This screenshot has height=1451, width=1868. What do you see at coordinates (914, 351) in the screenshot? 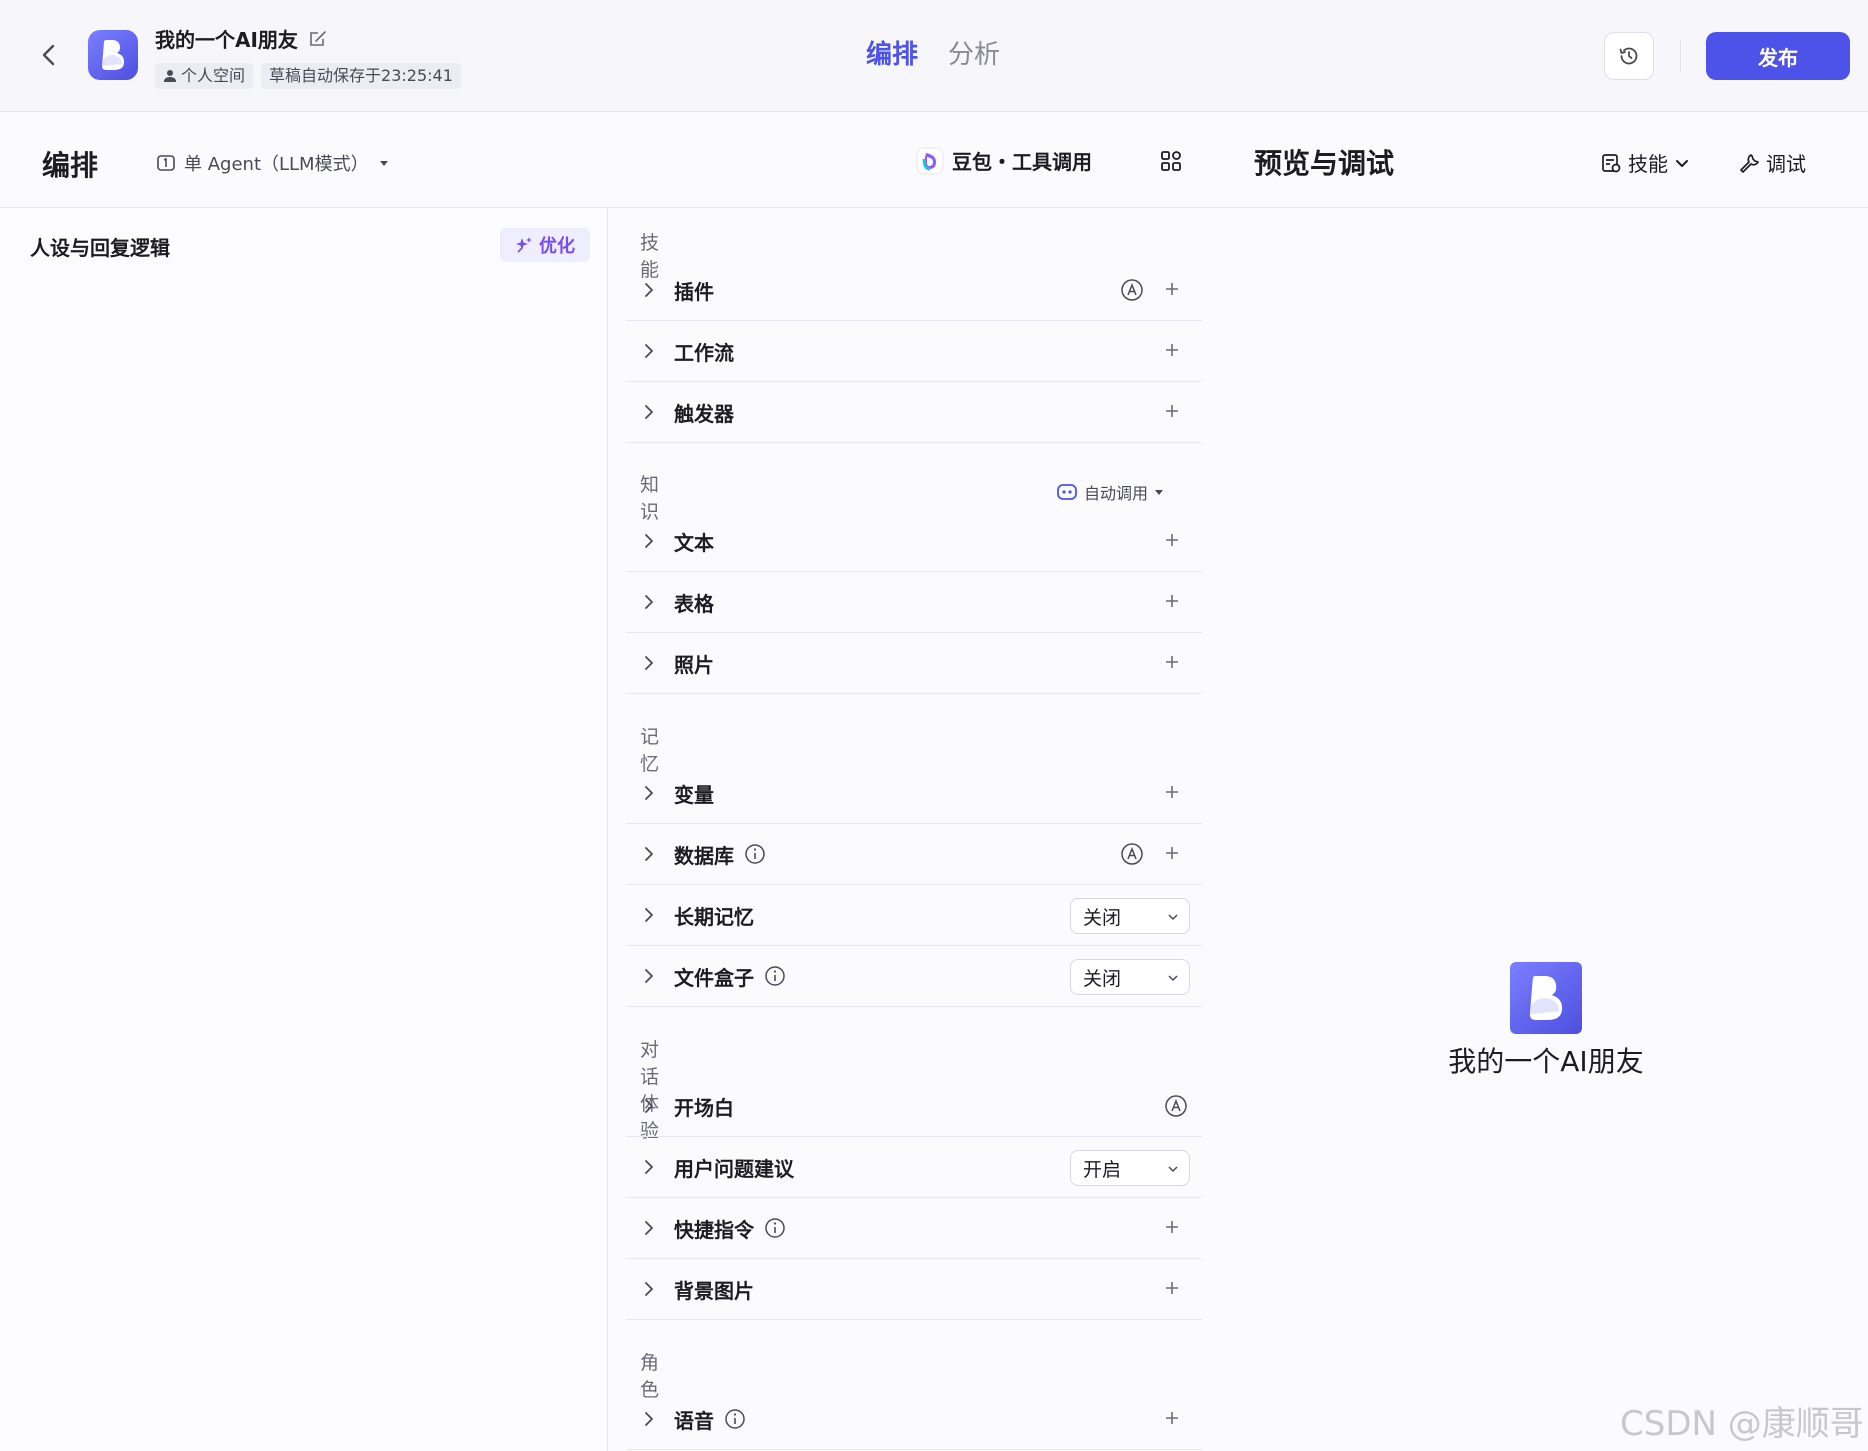
I see `row-workflow: 工作流` at bounding box center [914, 351].